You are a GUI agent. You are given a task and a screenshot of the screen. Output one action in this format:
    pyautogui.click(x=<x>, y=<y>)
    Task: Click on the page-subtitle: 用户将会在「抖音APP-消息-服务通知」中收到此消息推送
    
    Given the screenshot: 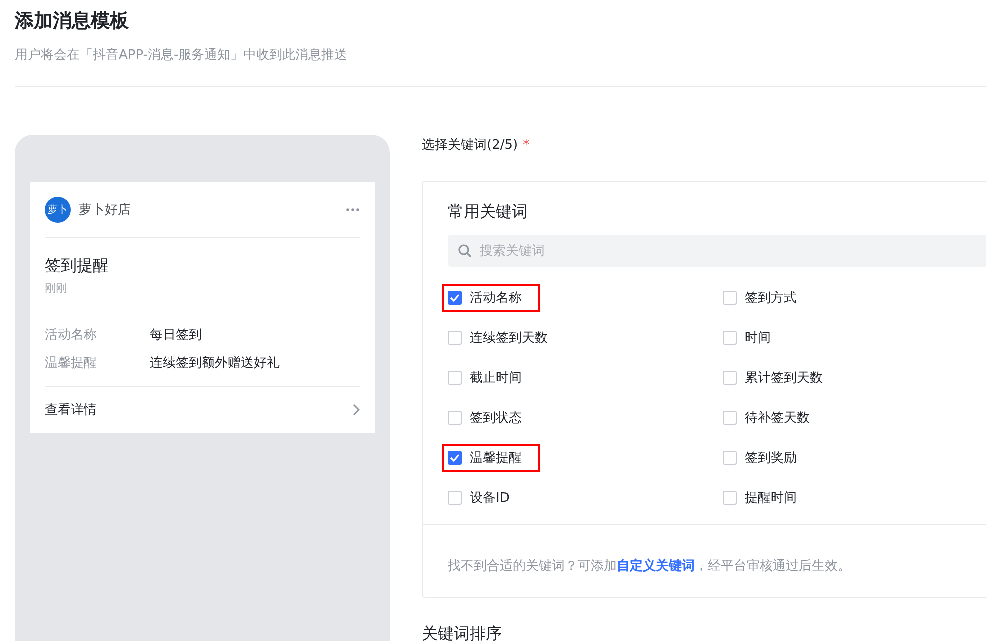 What is the action you would take?
    pyautogui.click(x=181, y=55)
    